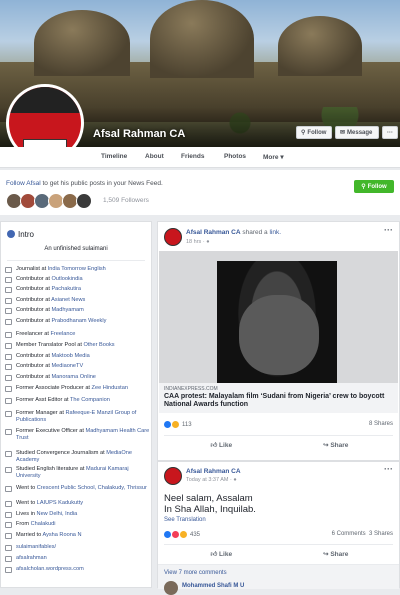 Image resolution: width=400 pixels, height=595 pixels. I want to click on intro-item-link: The Companion, so click(90, 400).